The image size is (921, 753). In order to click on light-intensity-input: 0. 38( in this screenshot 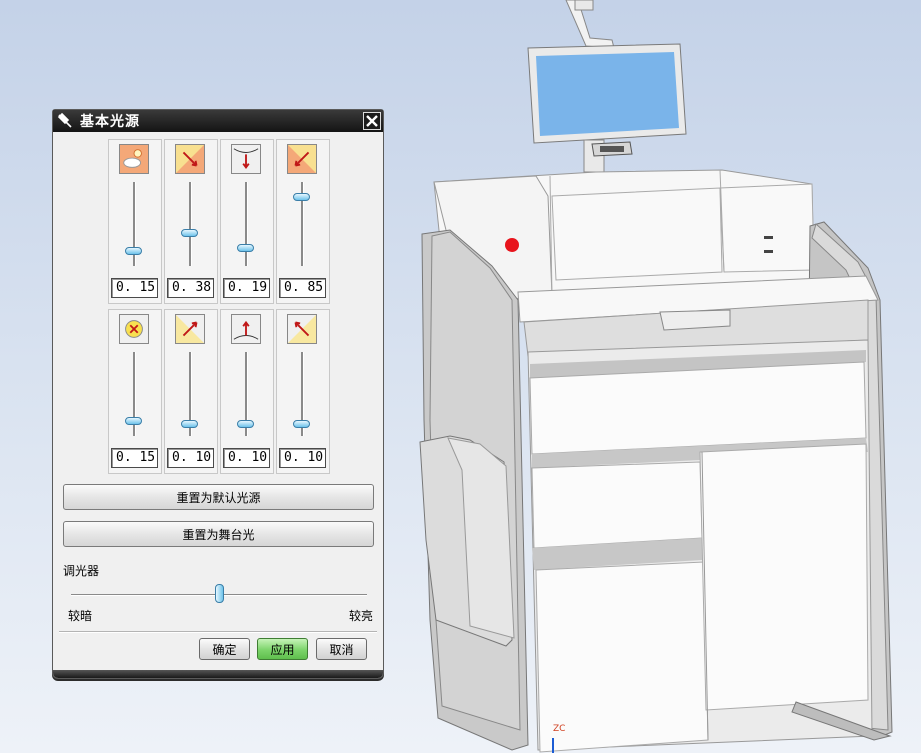, I will do `click(190, 288)`.